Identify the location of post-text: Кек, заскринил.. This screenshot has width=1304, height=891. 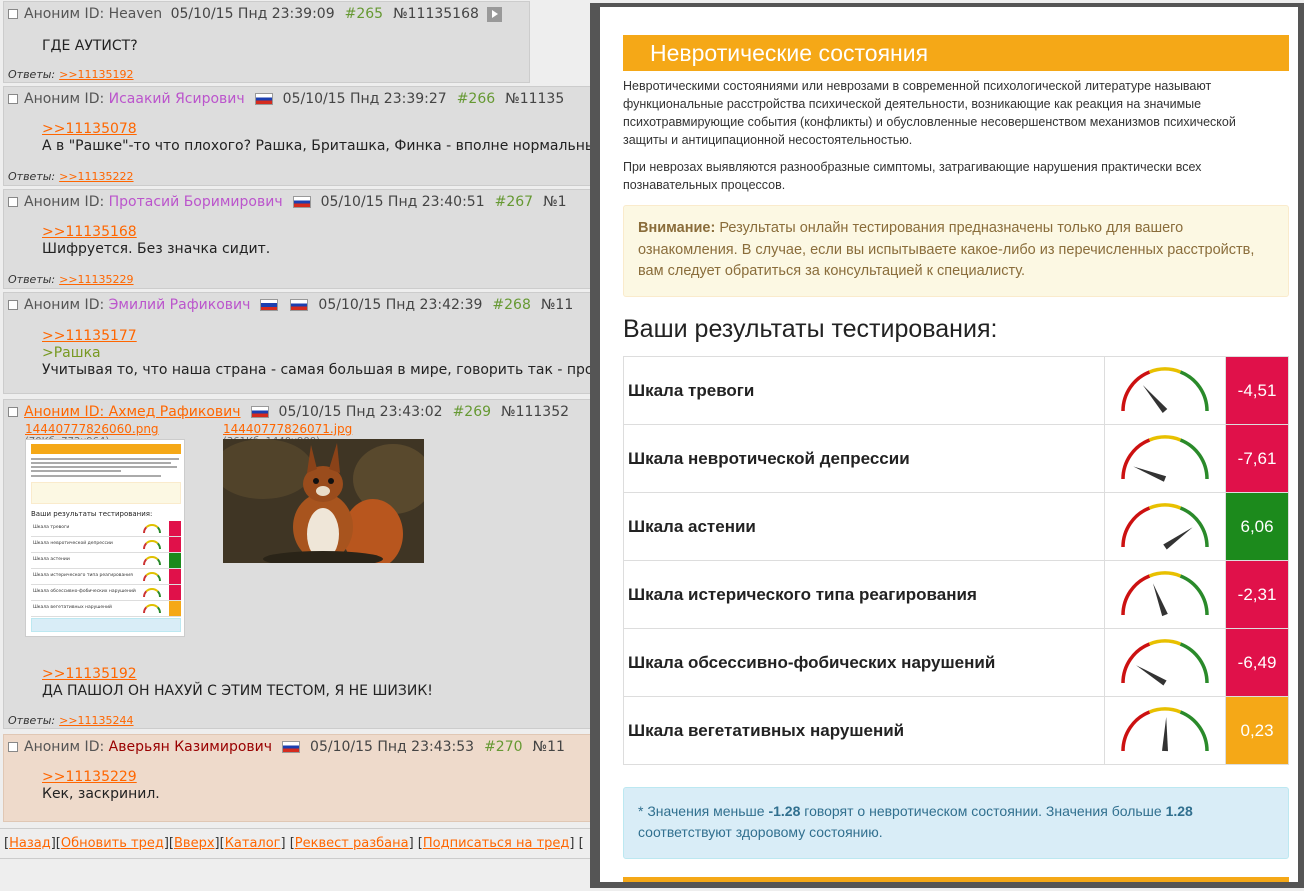
(101, 794).